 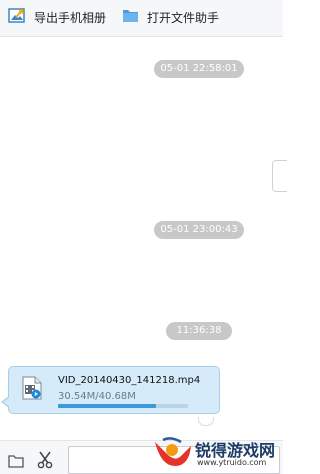 What do you see at coordinates (97, 396) in the screenshot?
I see `file-size-progress: 30.54M/40.68M` at bounding box center [97, 396].